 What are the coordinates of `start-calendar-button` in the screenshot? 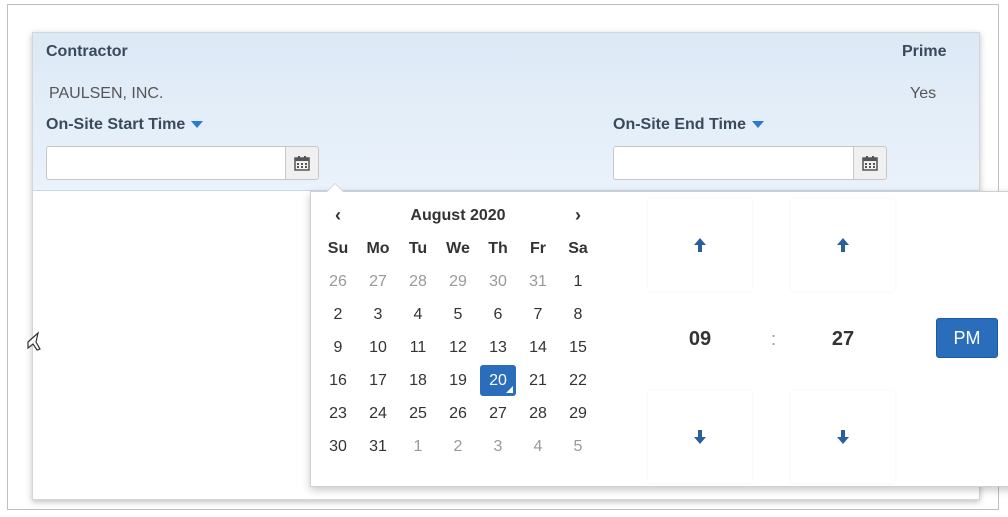 It's located at (302, 163).